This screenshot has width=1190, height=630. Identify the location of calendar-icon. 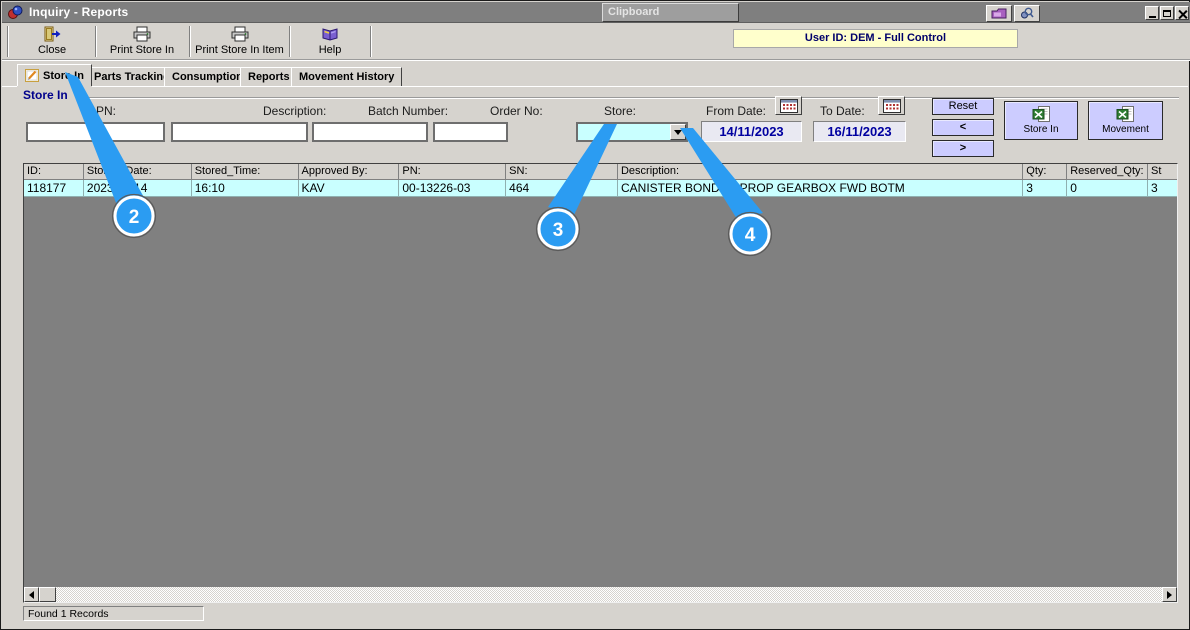
(788, 105).